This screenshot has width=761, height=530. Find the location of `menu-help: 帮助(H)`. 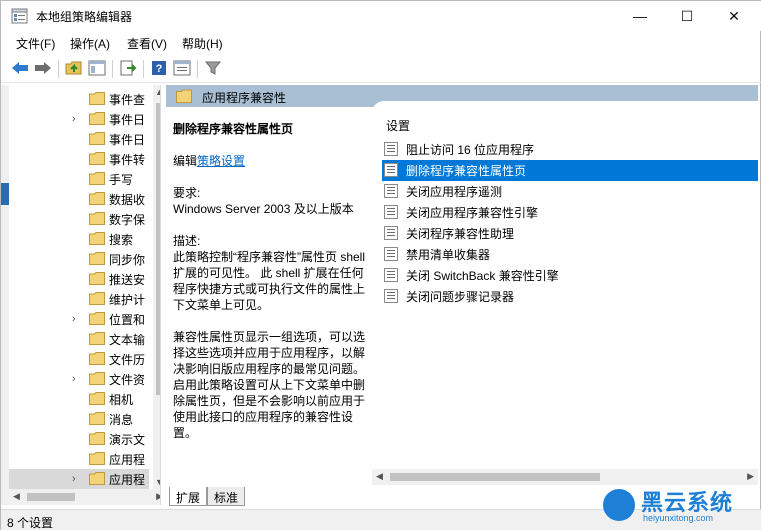

menu-help: 帮助(H) is located at coordinates (202, 43).